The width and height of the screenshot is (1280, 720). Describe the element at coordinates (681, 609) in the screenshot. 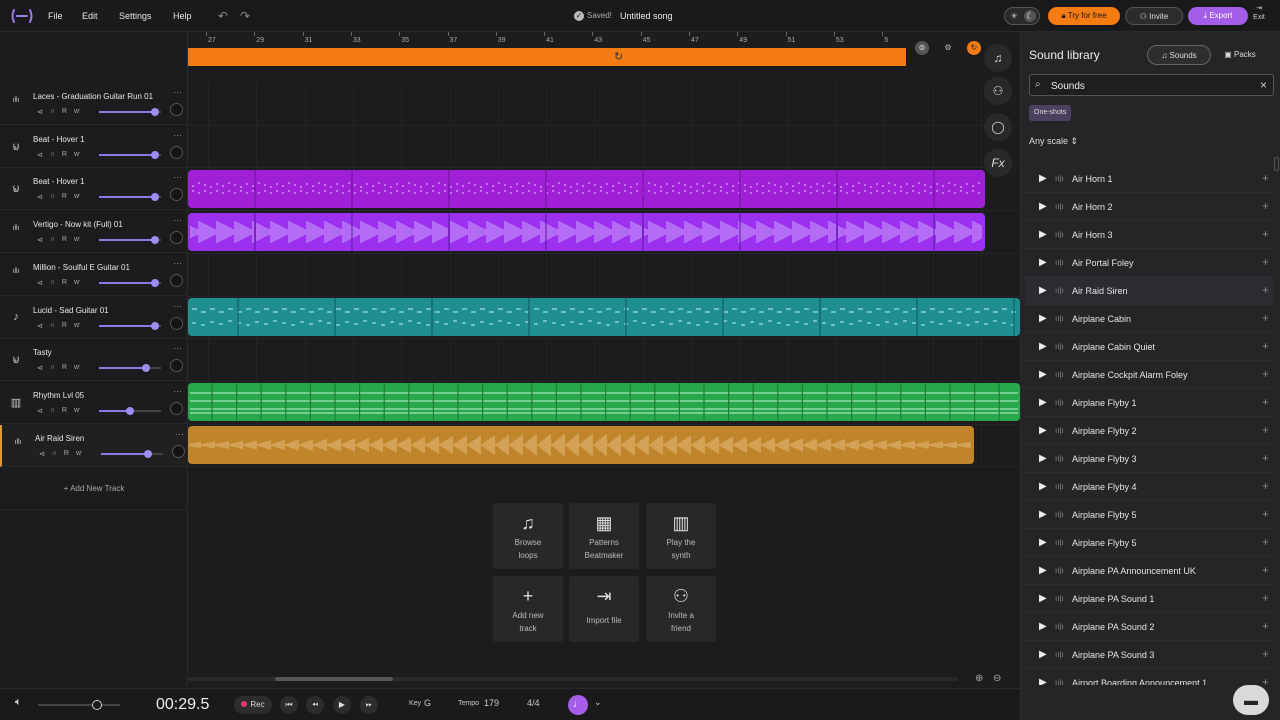

I see `invite-friend-button: ⚇ Invite a friend` at that location.